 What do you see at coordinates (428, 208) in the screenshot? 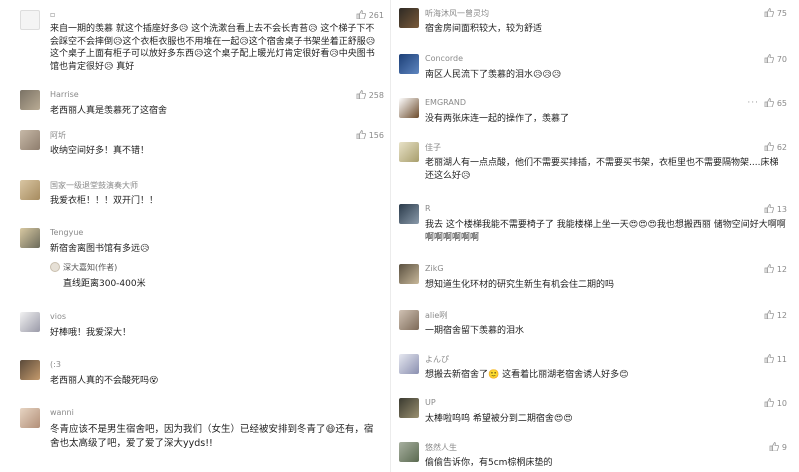
I see `username: R` at bounding box center [428, 208].